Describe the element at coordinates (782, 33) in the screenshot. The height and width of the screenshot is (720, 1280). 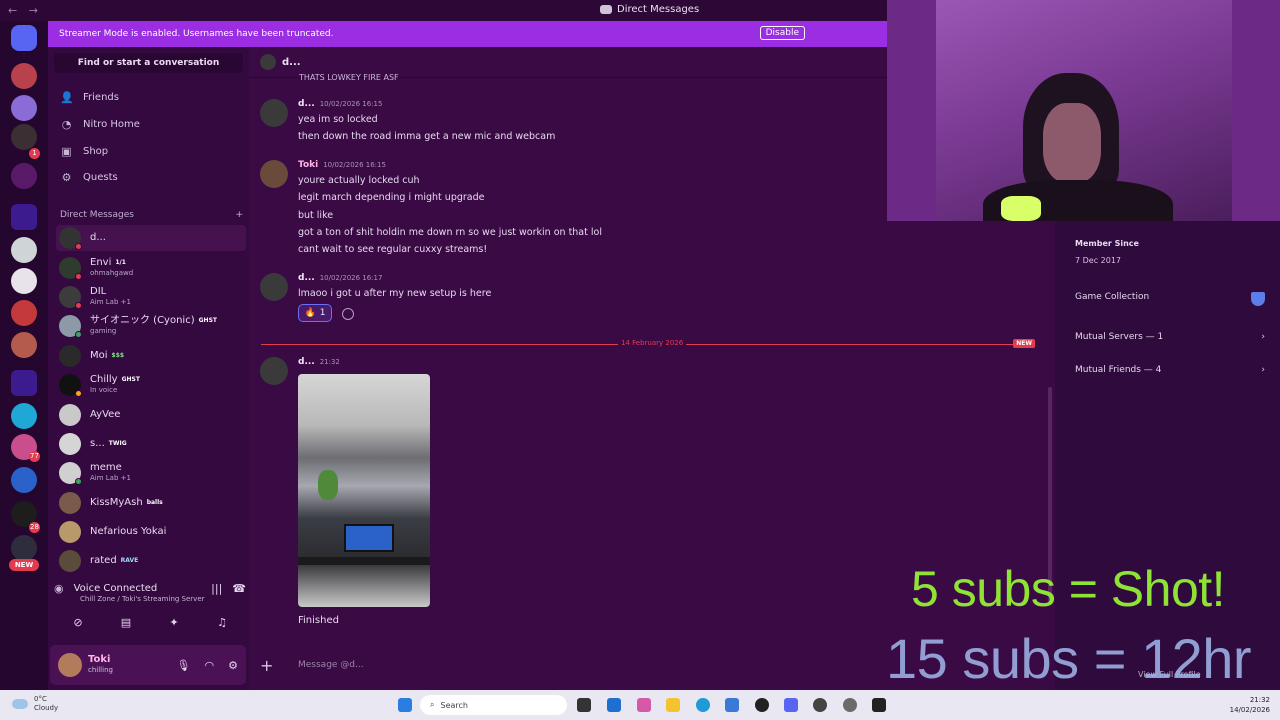
I see `disable-streamer-mode-button: Disable` at that location.